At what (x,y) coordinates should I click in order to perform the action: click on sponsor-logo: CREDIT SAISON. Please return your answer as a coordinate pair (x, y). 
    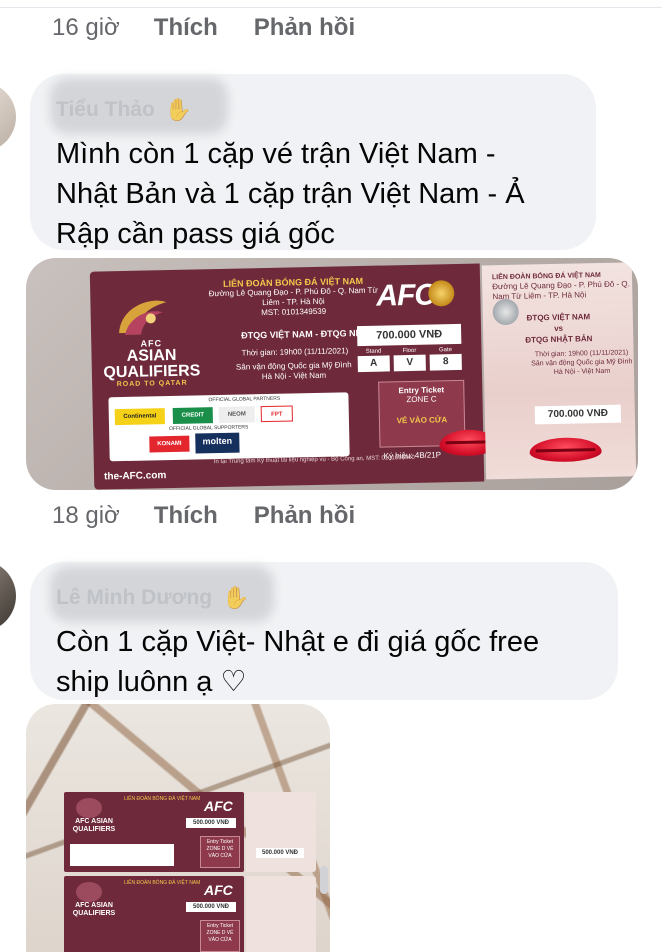
    Looking at the image, I should click on (192, 421).